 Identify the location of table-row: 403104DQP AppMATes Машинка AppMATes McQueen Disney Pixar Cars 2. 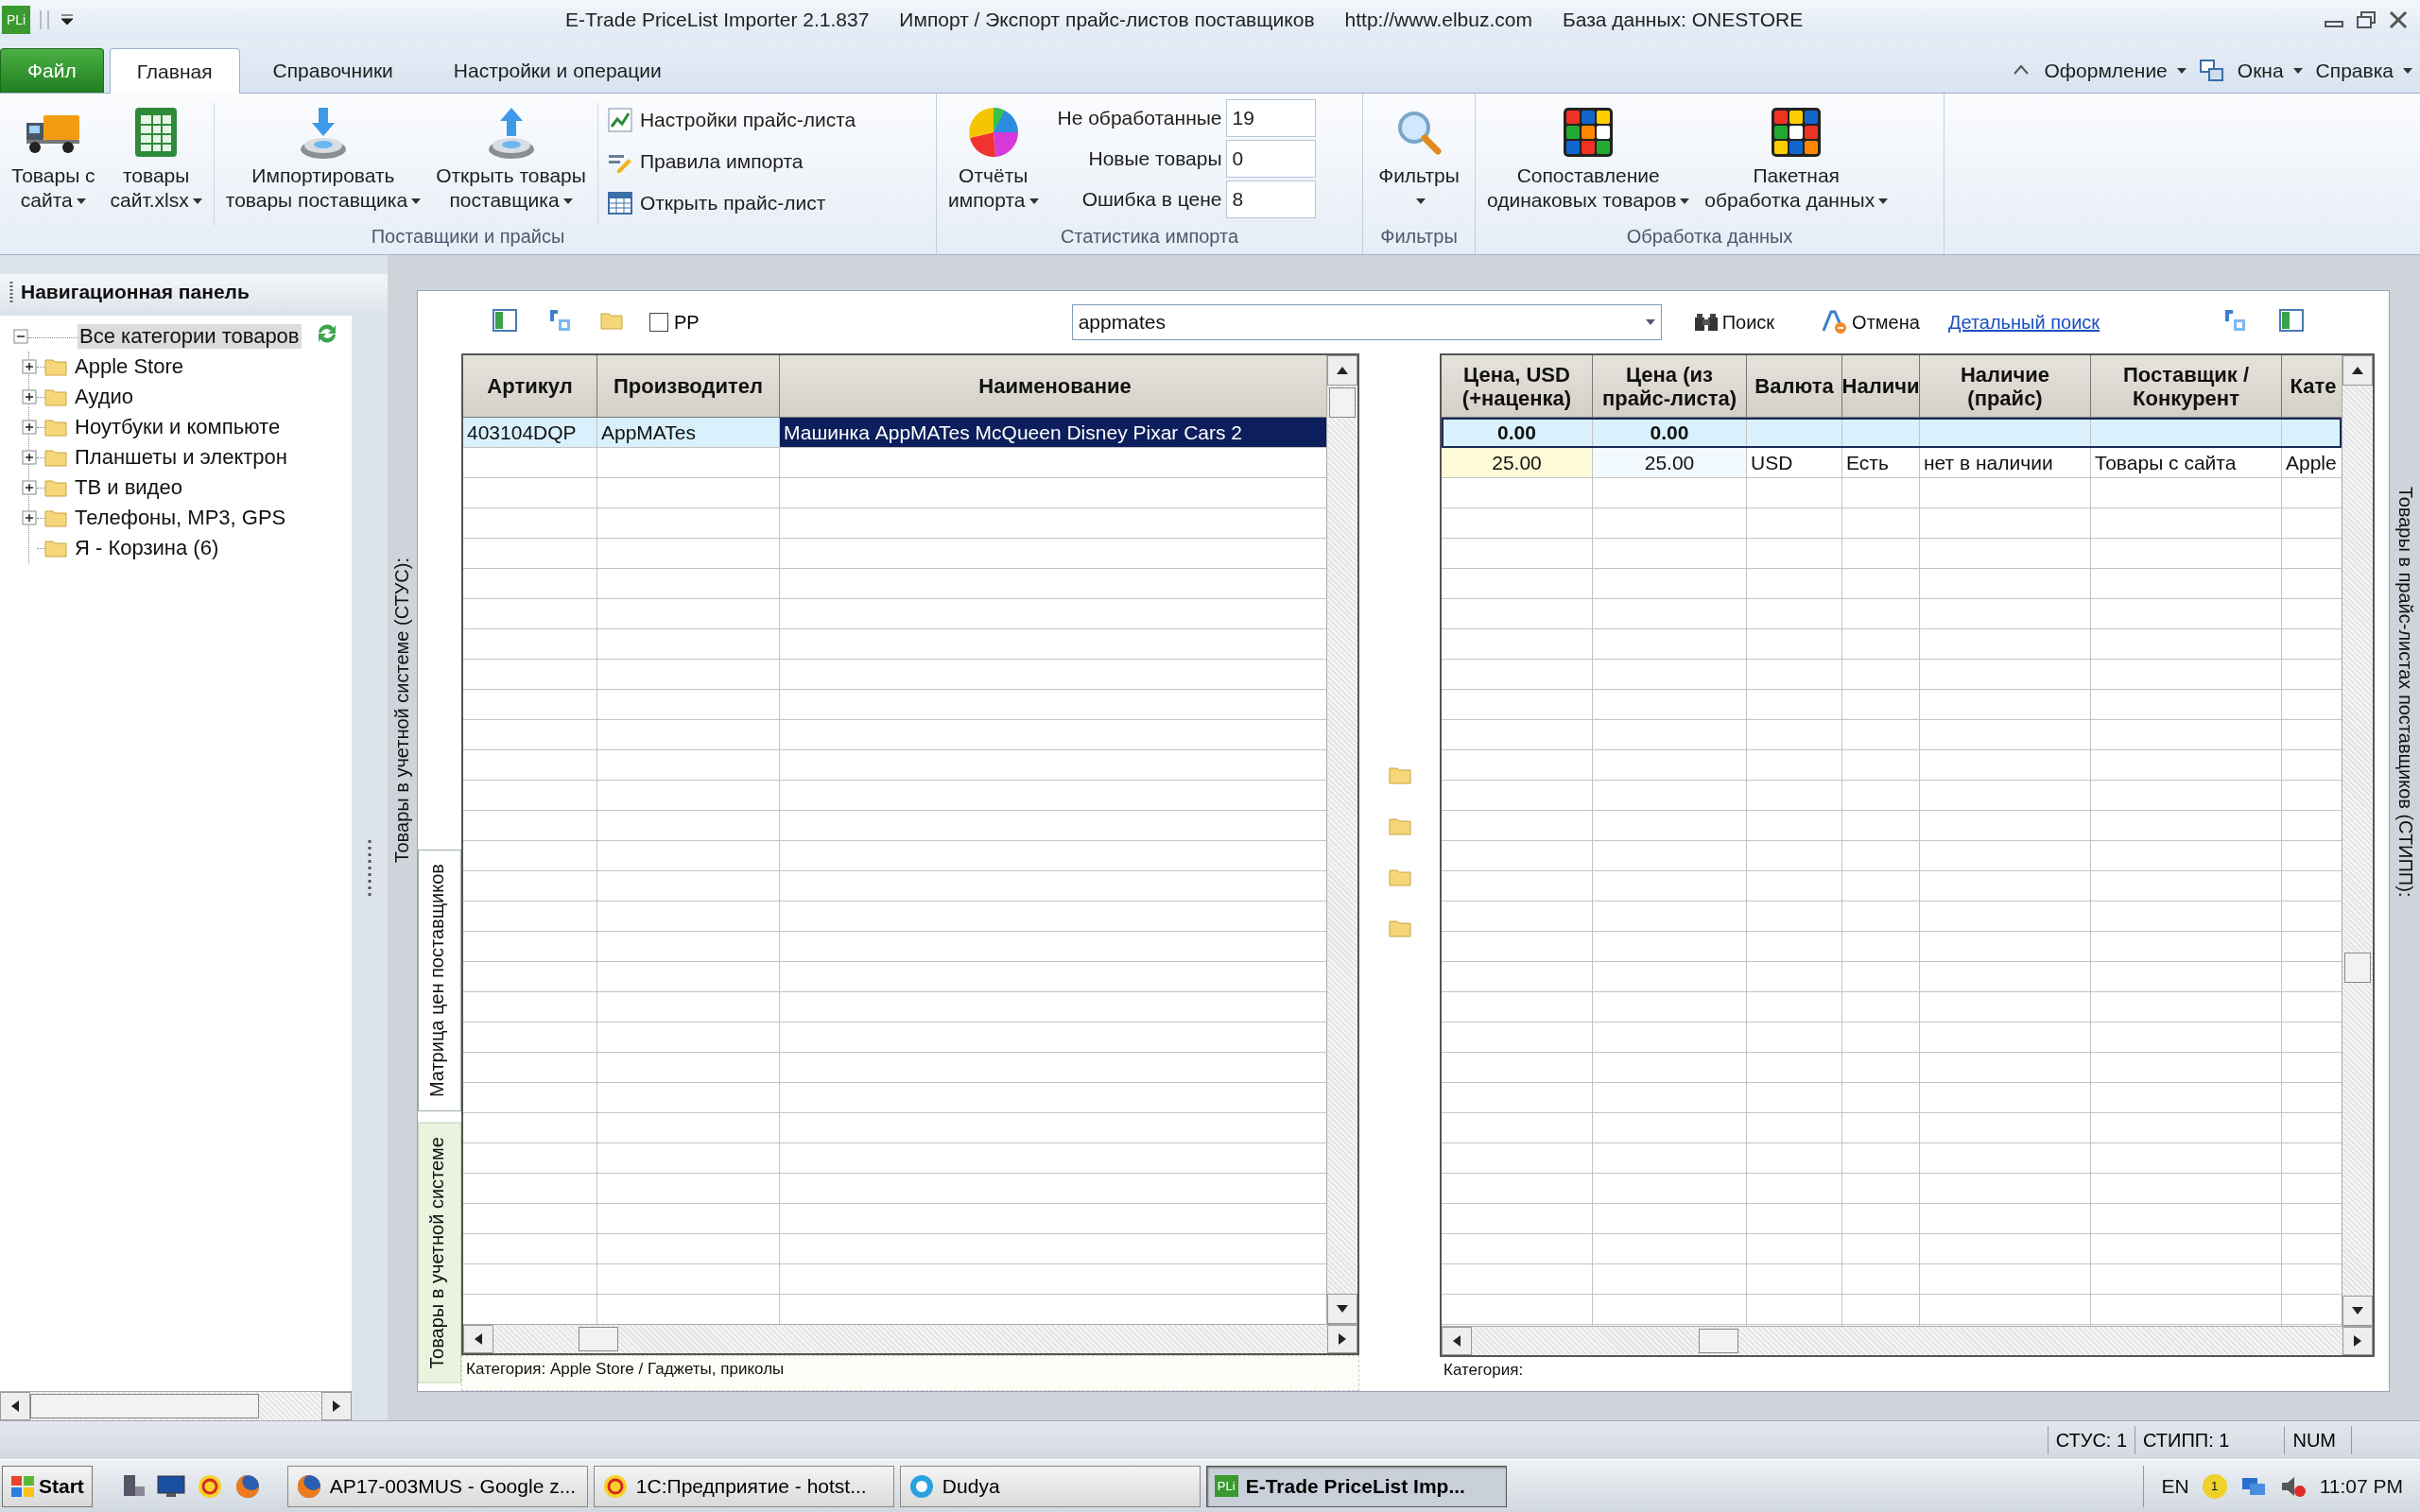
(895, 433).